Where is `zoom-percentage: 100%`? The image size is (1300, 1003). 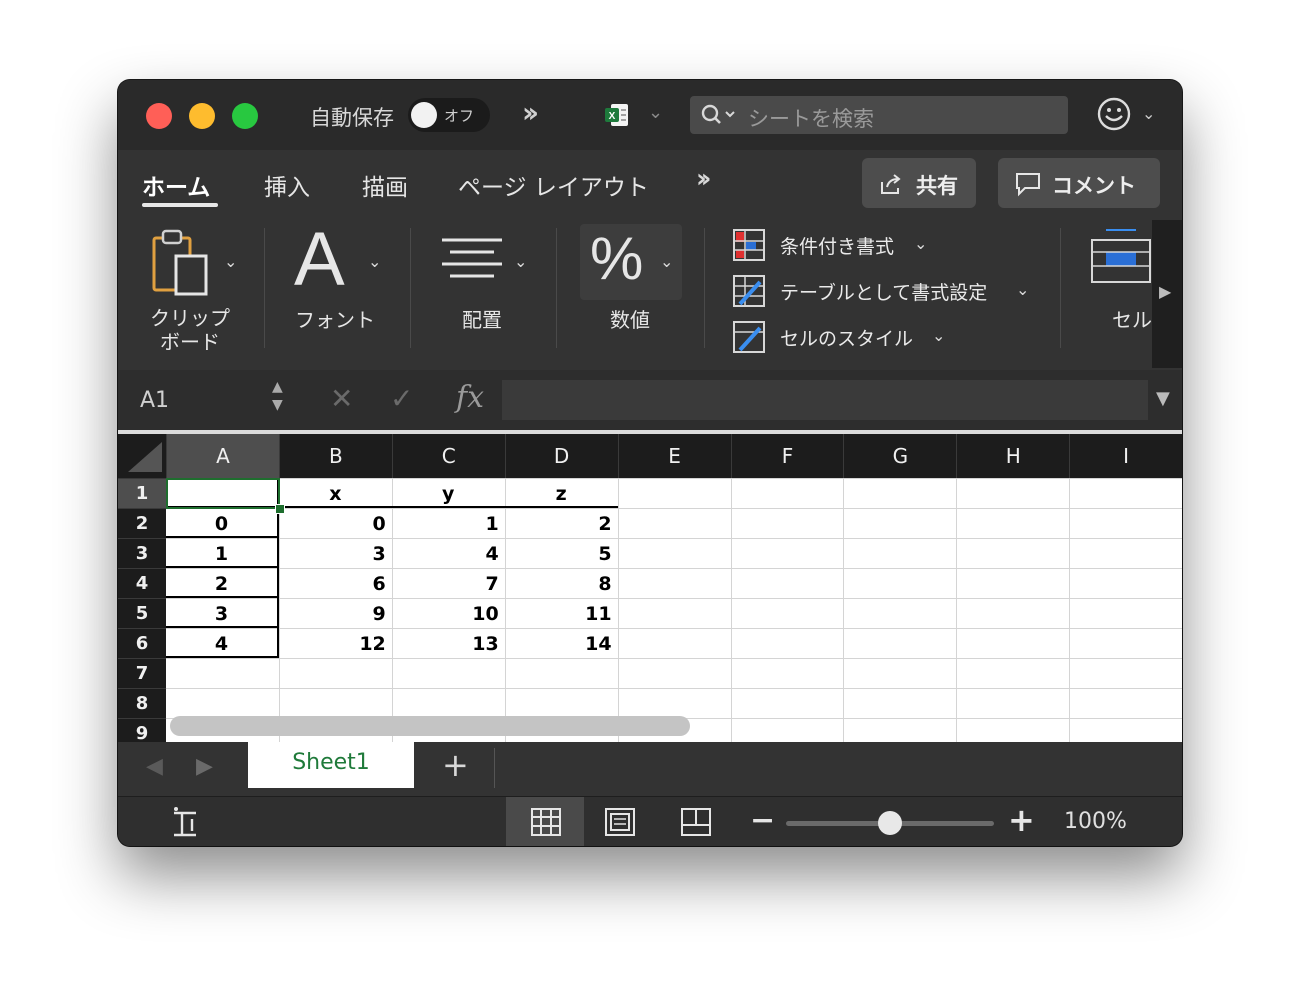 zoom-percentage: 100% is located at coordinates (1095, 821).